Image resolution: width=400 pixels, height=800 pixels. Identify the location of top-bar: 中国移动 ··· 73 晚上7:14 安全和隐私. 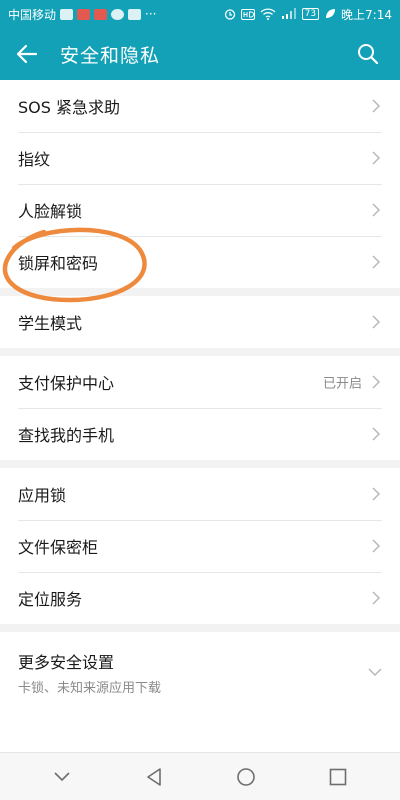
(200, 40).